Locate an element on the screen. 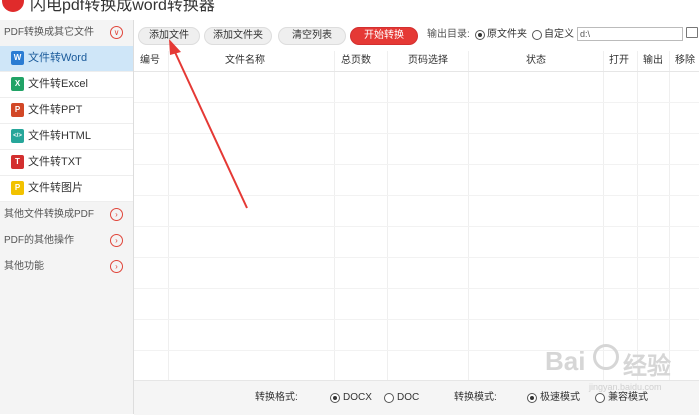 This screenshot has width=699, height=415. sidebar-item-label: 文件转Word is located at coordinates (58, 58).